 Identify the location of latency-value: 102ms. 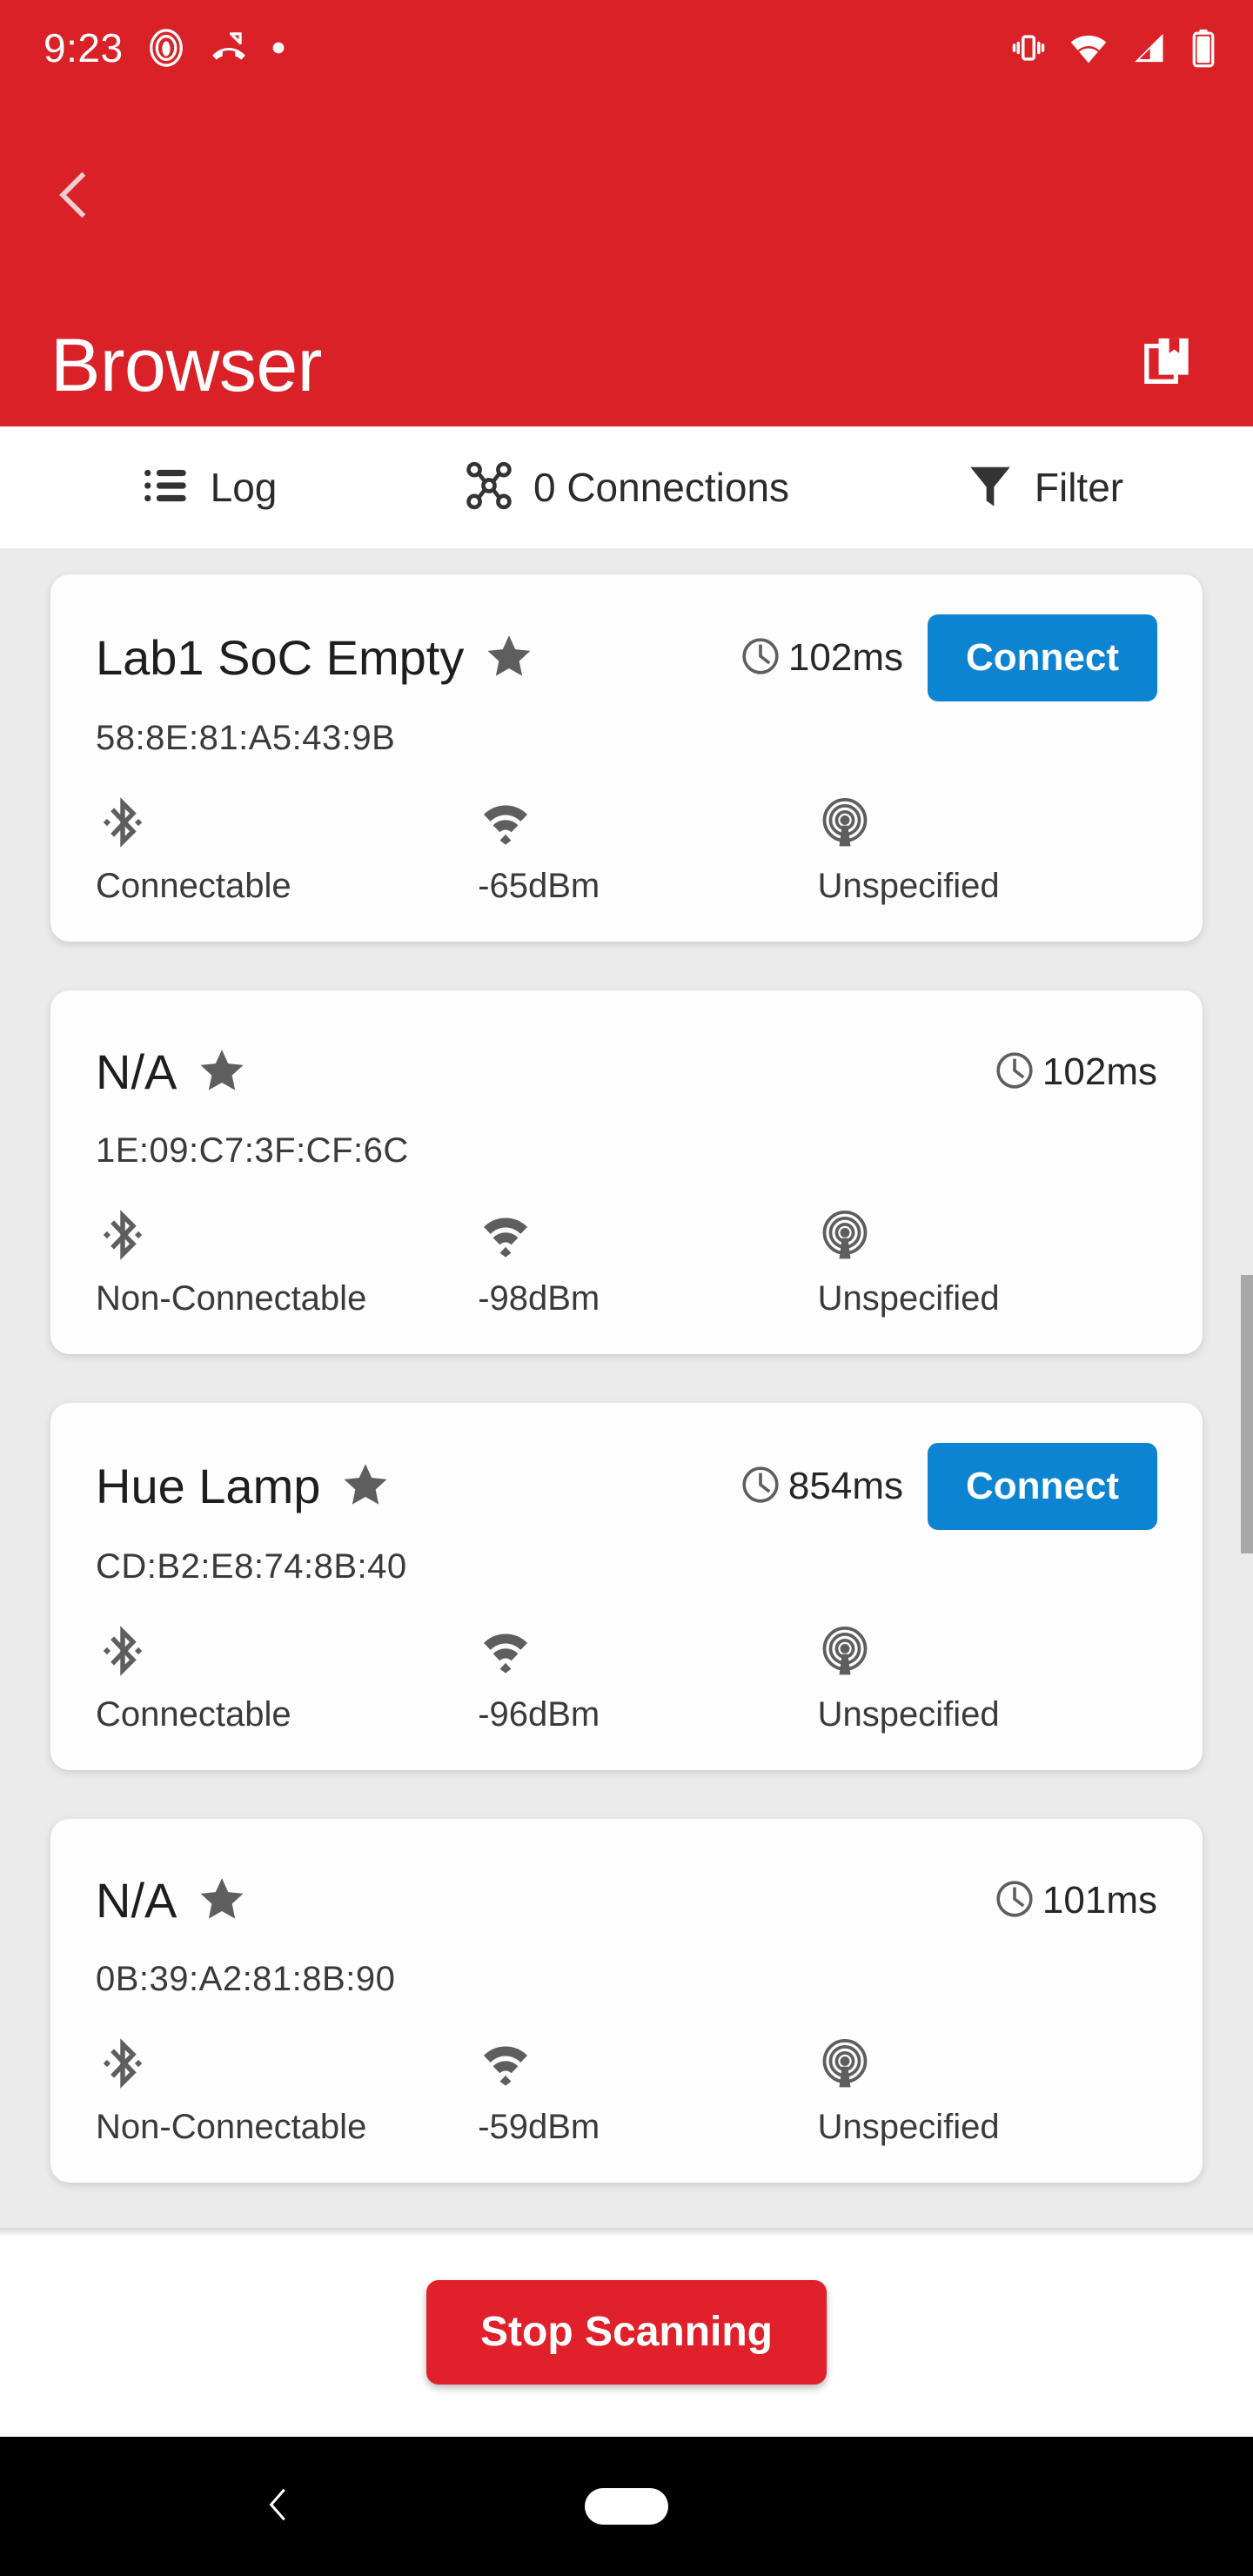
(845, 657).